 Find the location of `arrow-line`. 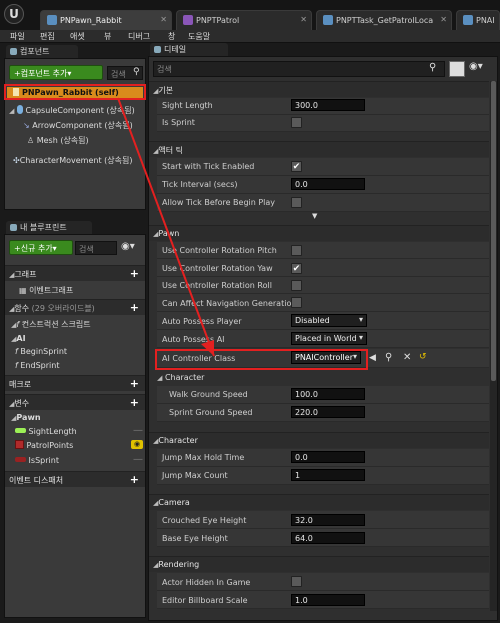

arrow-line is located at coordinates (166, 227).